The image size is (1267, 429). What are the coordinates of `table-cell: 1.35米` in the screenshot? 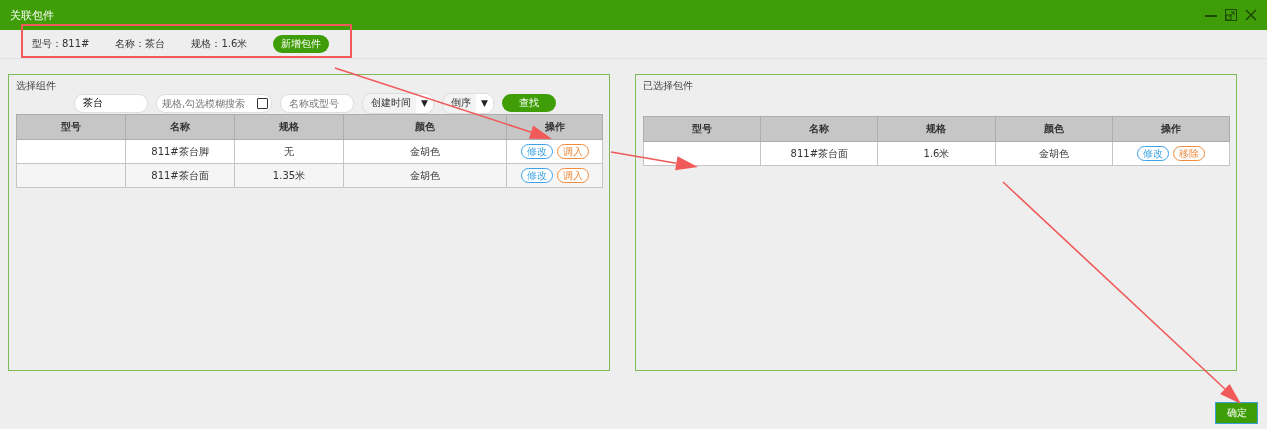 It's located at (289, 175).